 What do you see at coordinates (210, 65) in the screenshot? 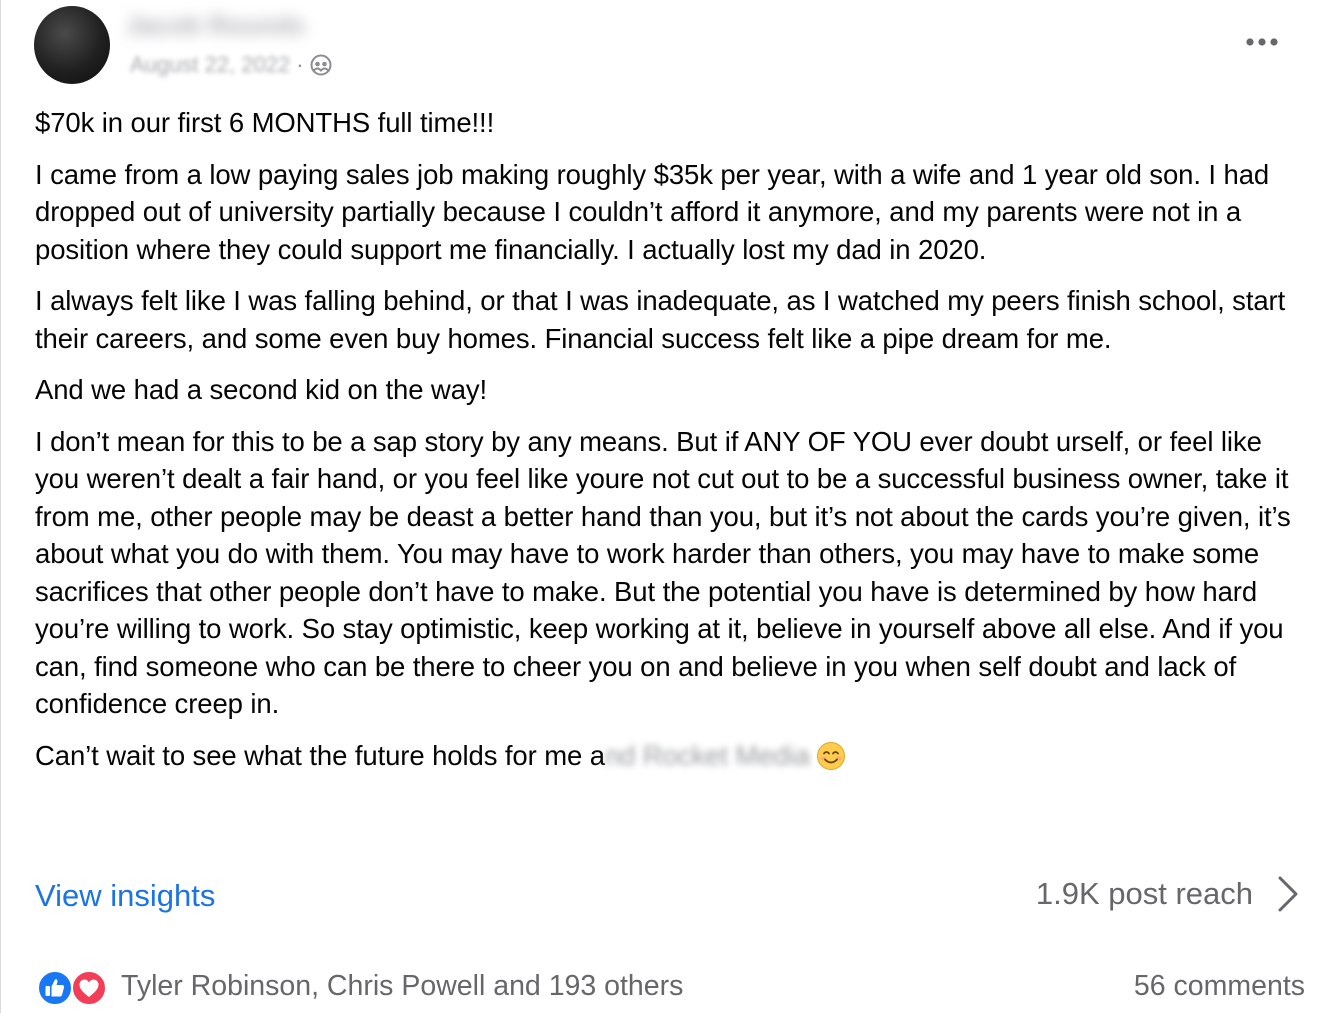
I see `post-date: August 22, 2022` at bounding box center [210, 65].